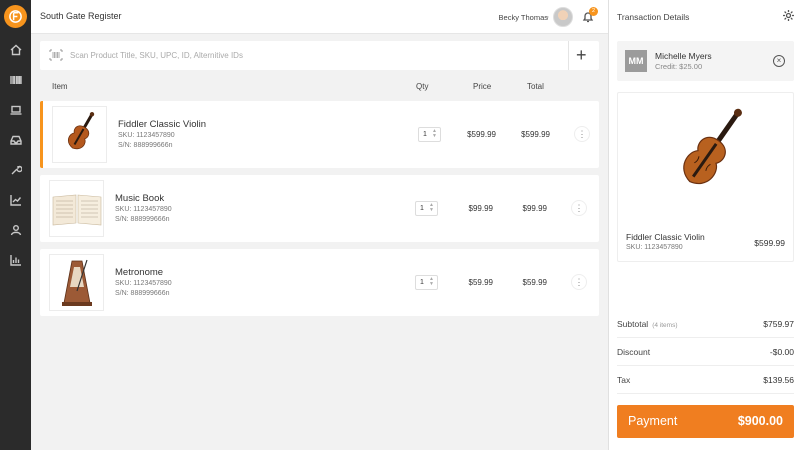 The height and width of the screenshot is (450, 800). Describe the element at coordinates (781, 352) in the screenshot. I see `discount-value: -$0.00` at that location.